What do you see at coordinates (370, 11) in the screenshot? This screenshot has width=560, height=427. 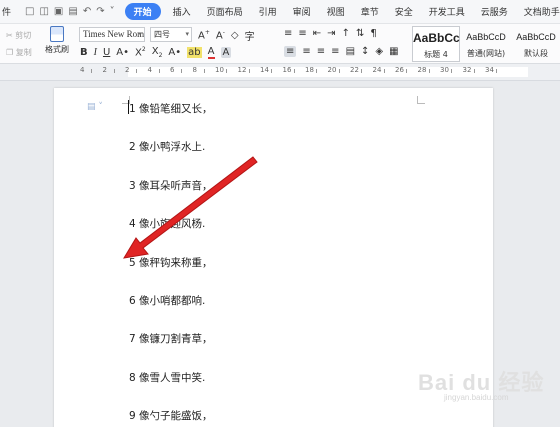 I see `tab-section: 章节` at bounding box center [370, 11].